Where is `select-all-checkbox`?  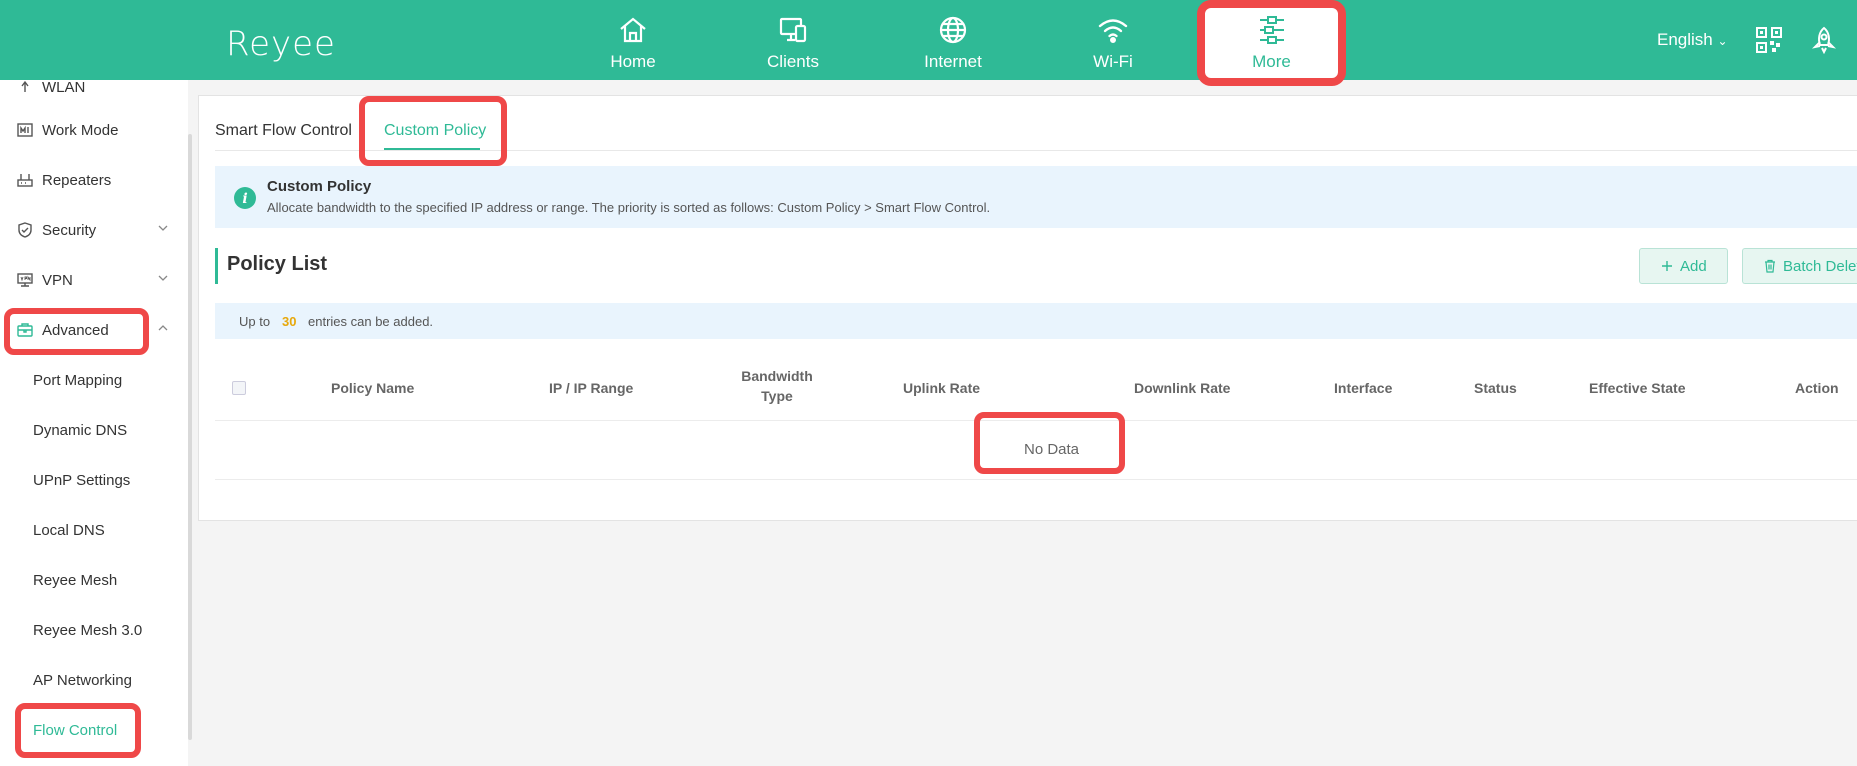 select-all-checkbox is located at coordinates (239, 388).